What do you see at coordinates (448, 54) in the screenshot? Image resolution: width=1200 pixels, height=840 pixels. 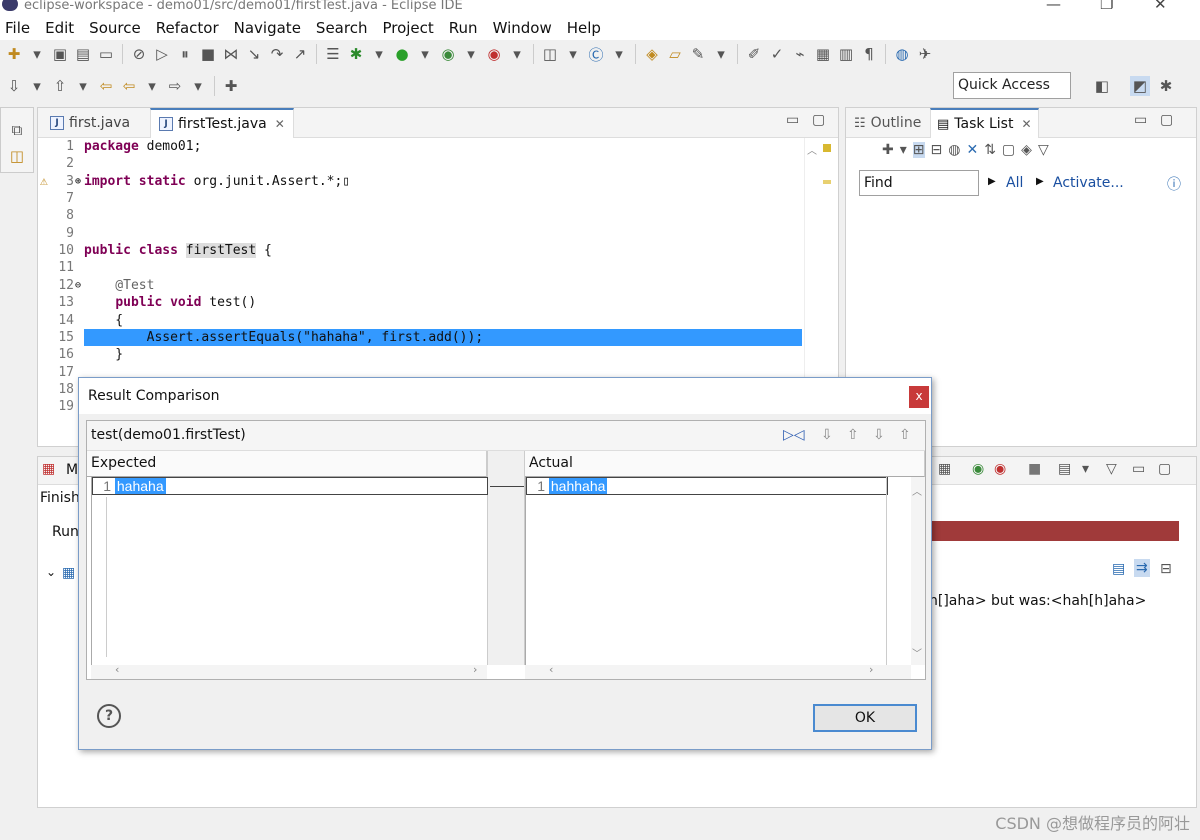 I see `coverage-icon: ◉` at bounding box center [448, 54].